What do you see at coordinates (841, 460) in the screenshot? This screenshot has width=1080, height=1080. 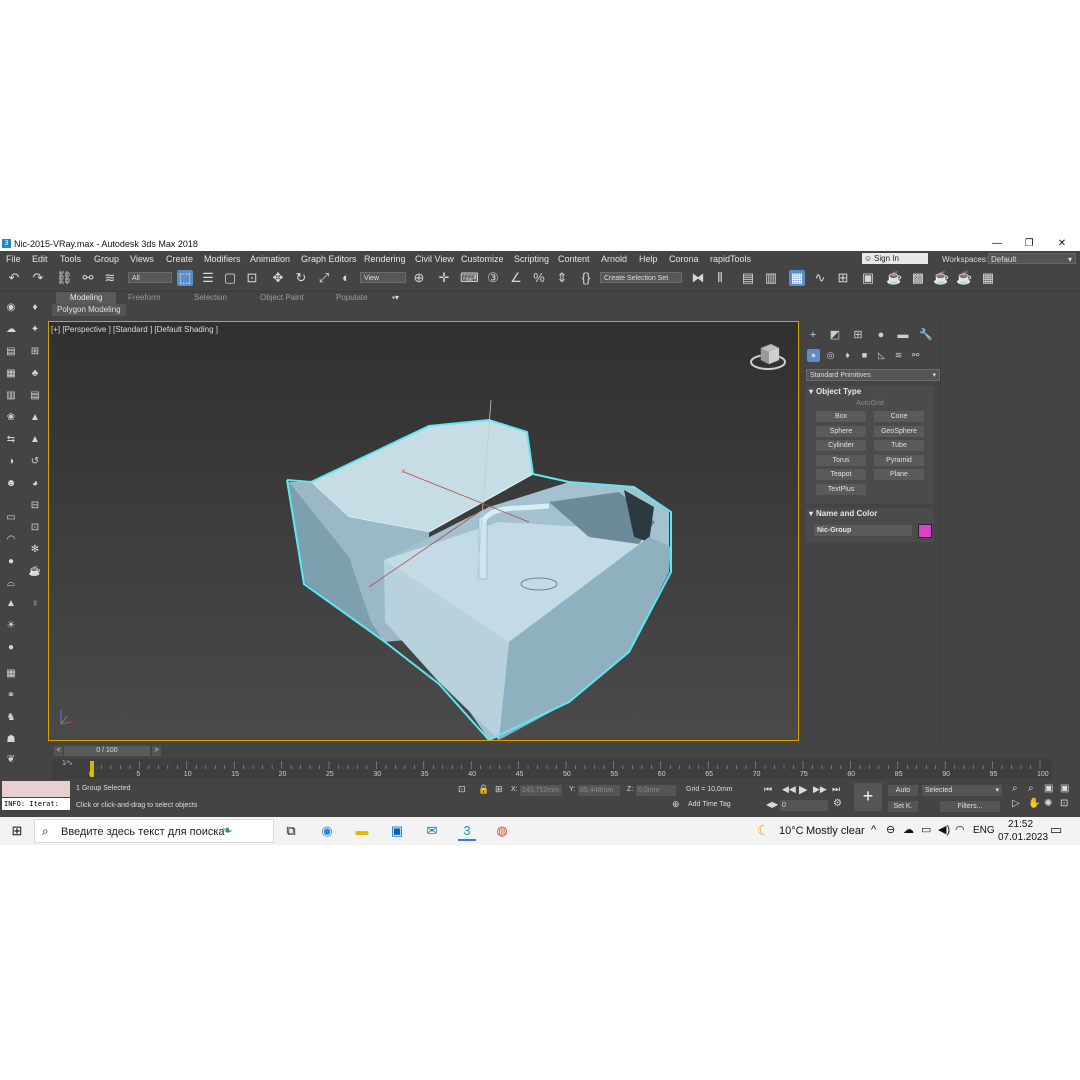 I see `torus-button: Torus` at bounding box center [841, 460].